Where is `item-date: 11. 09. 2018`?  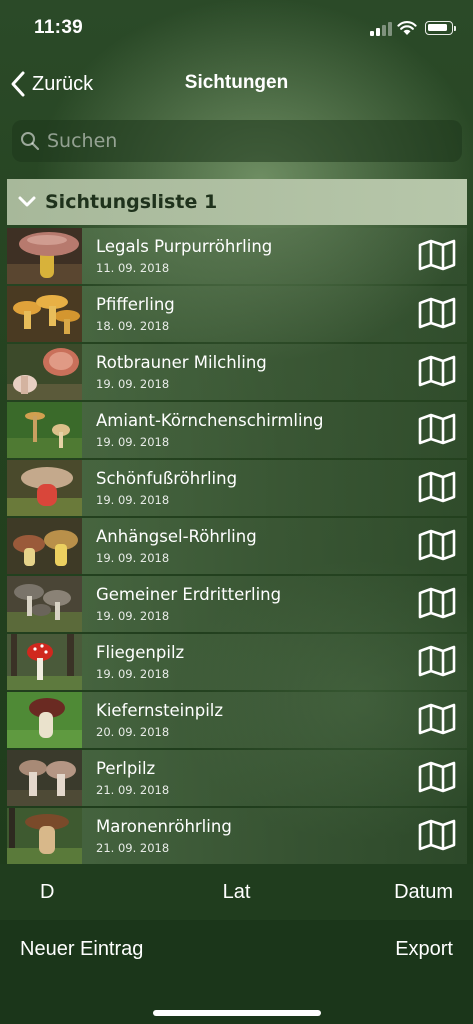 item-date: 11. 09. 2018 is located at coordinates (133, 267).